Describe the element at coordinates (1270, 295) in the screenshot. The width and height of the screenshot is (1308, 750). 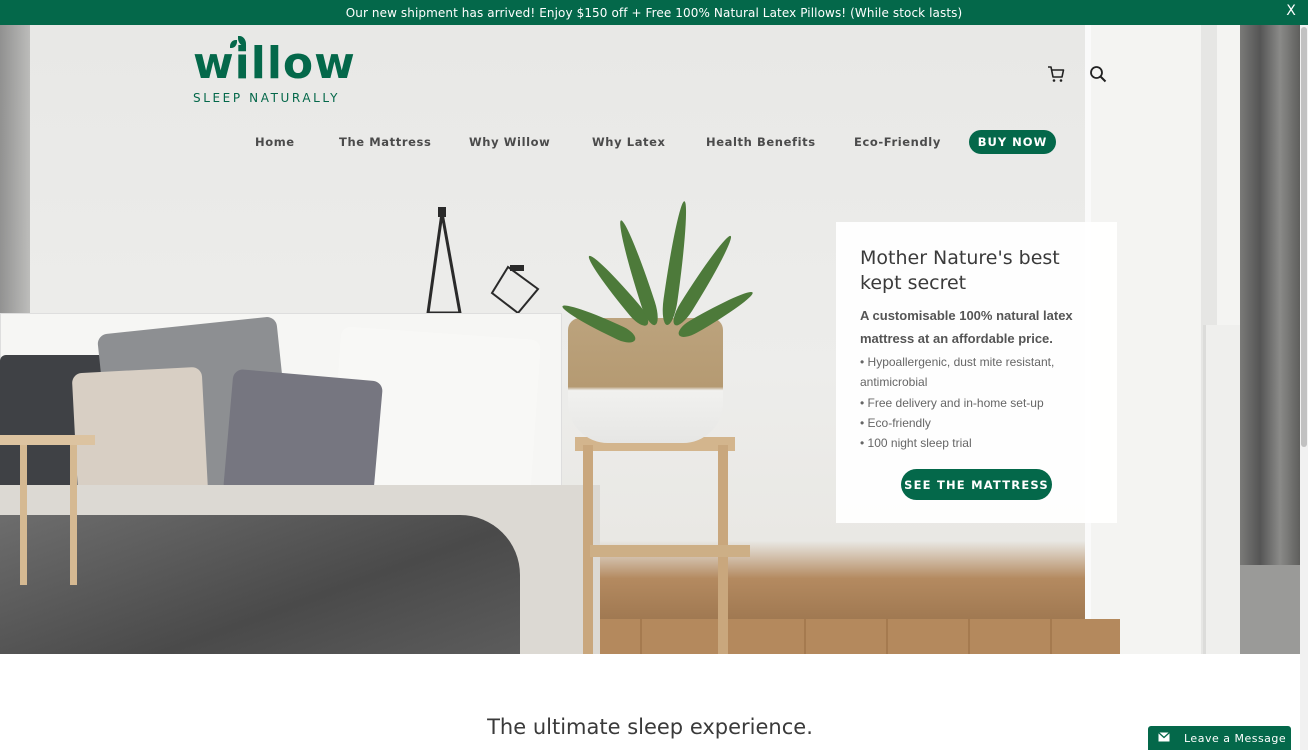
I see `curtain-right` at that location.